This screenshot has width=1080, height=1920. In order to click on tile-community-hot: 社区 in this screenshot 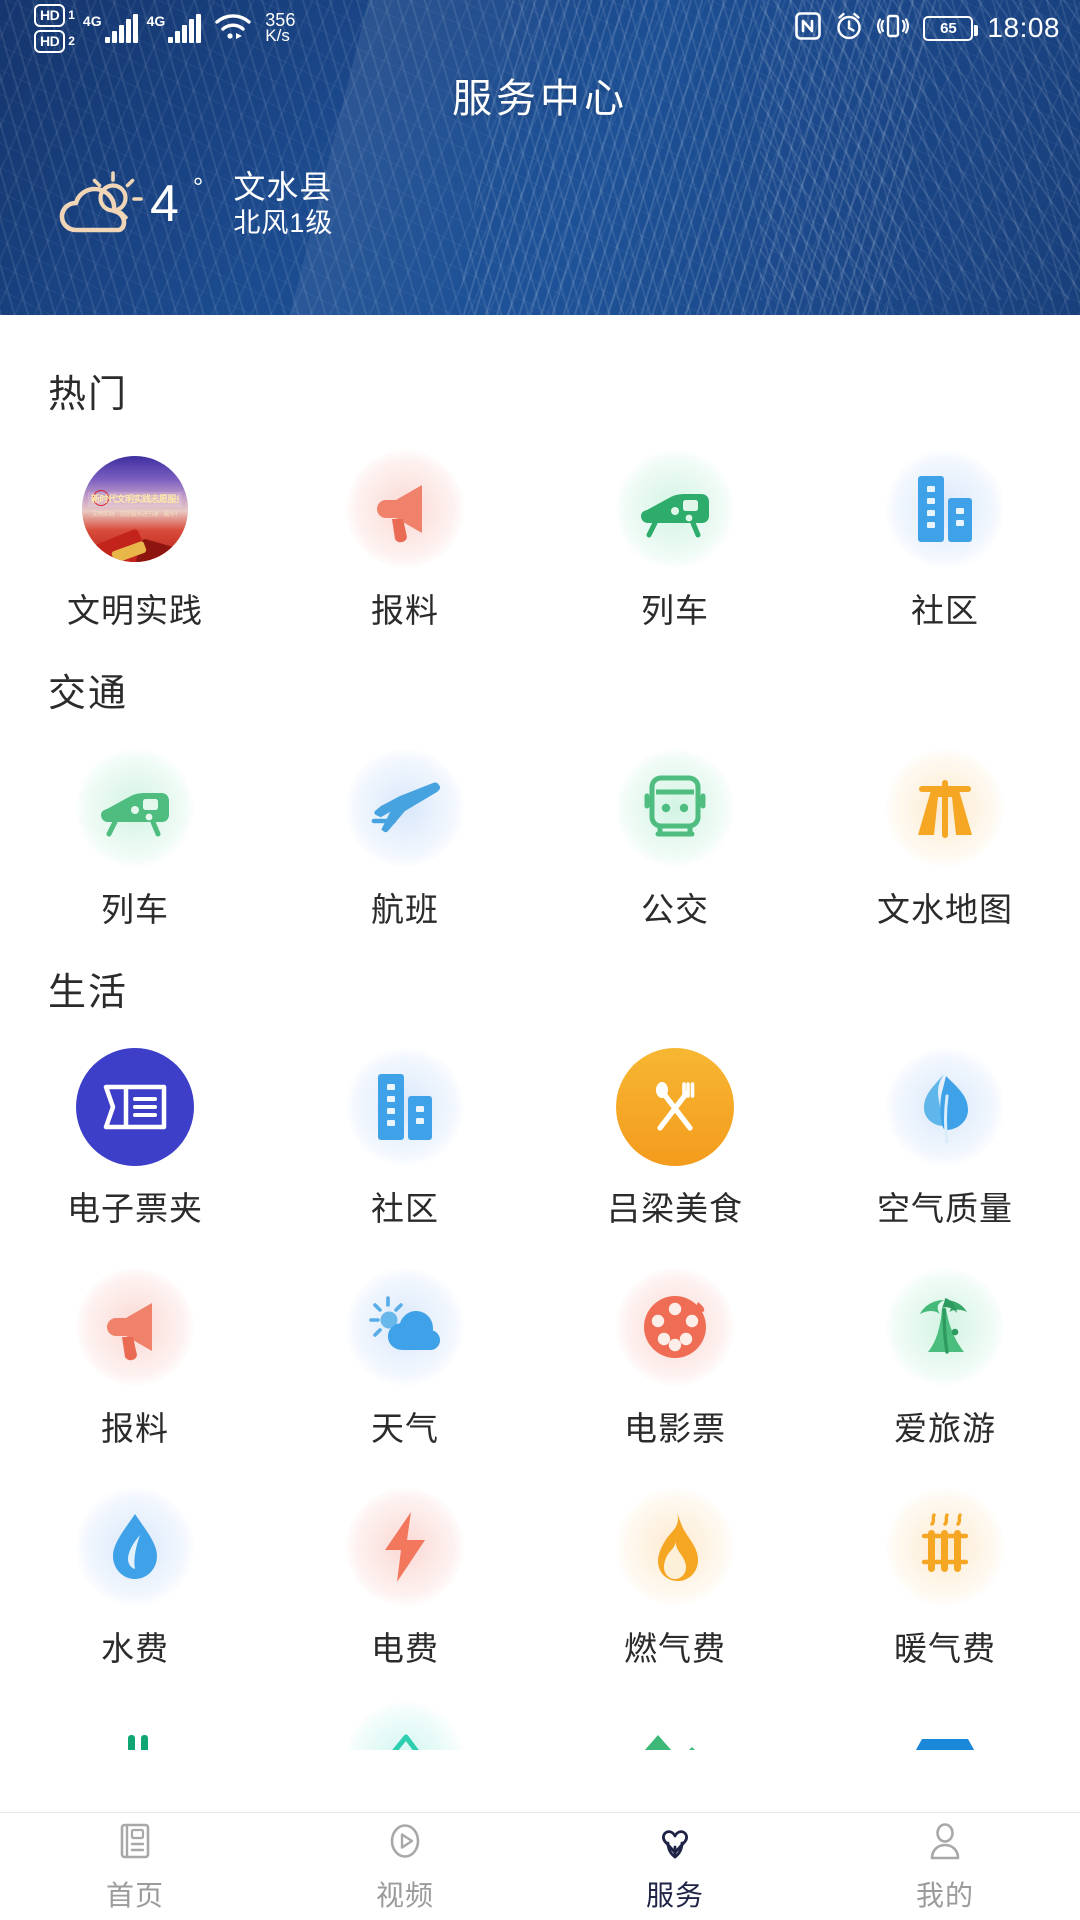, I will do `click(945, 528)`.